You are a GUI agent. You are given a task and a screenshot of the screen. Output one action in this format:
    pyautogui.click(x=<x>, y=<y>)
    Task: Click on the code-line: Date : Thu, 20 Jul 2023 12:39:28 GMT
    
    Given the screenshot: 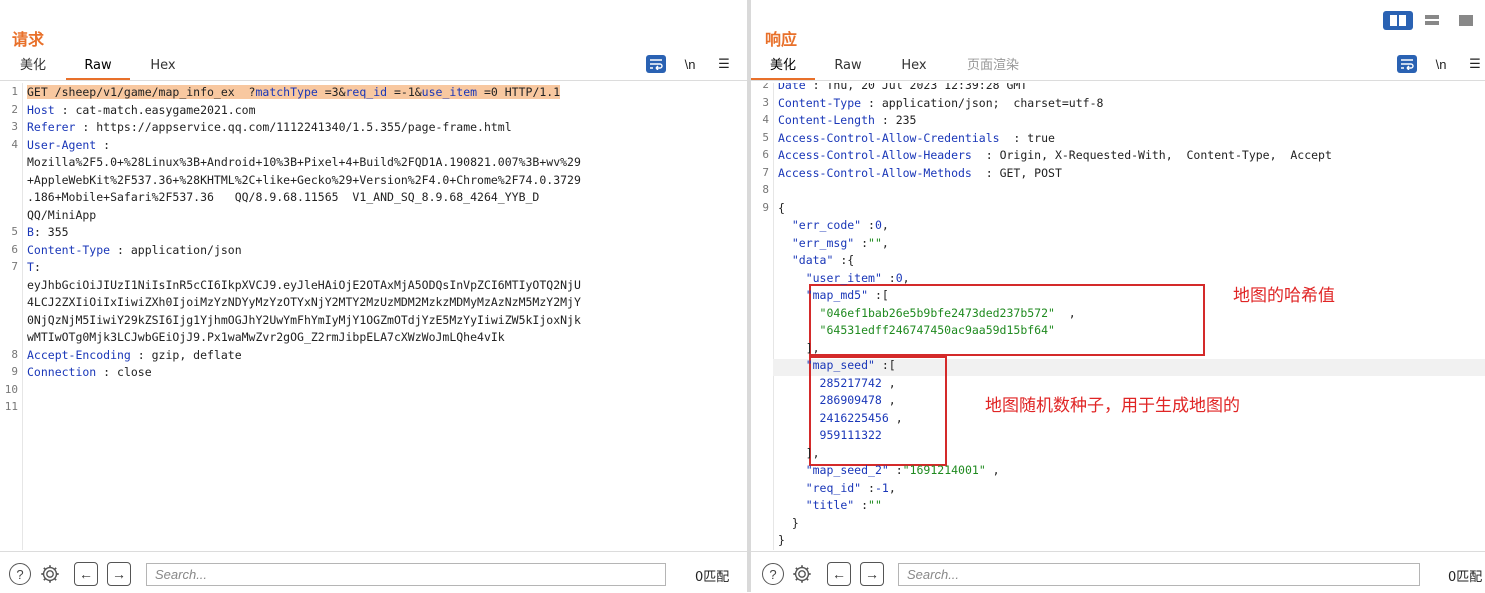 What is the action you would take?
    pyautogui.click(x=902, y=87)
    